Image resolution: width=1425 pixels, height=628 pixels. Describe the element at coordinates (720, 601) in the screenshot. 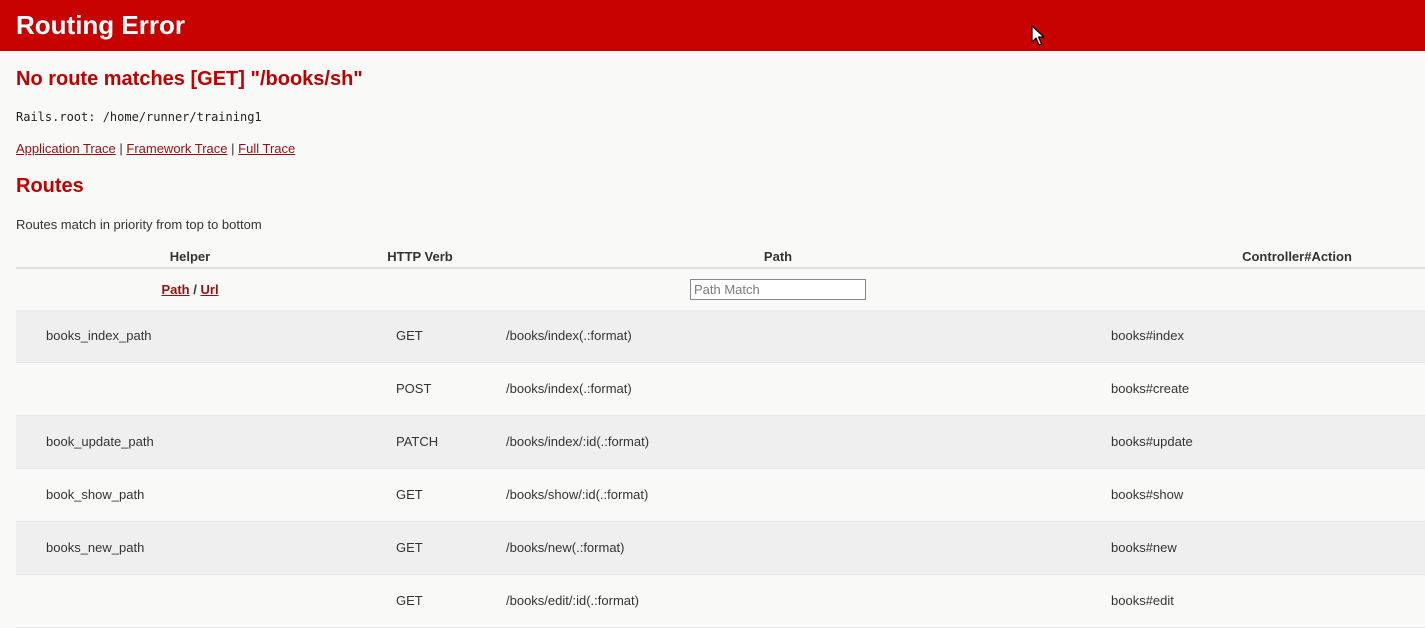

I see `route-row: GET/books/edit/:id(.:format) books#edit` at that location.